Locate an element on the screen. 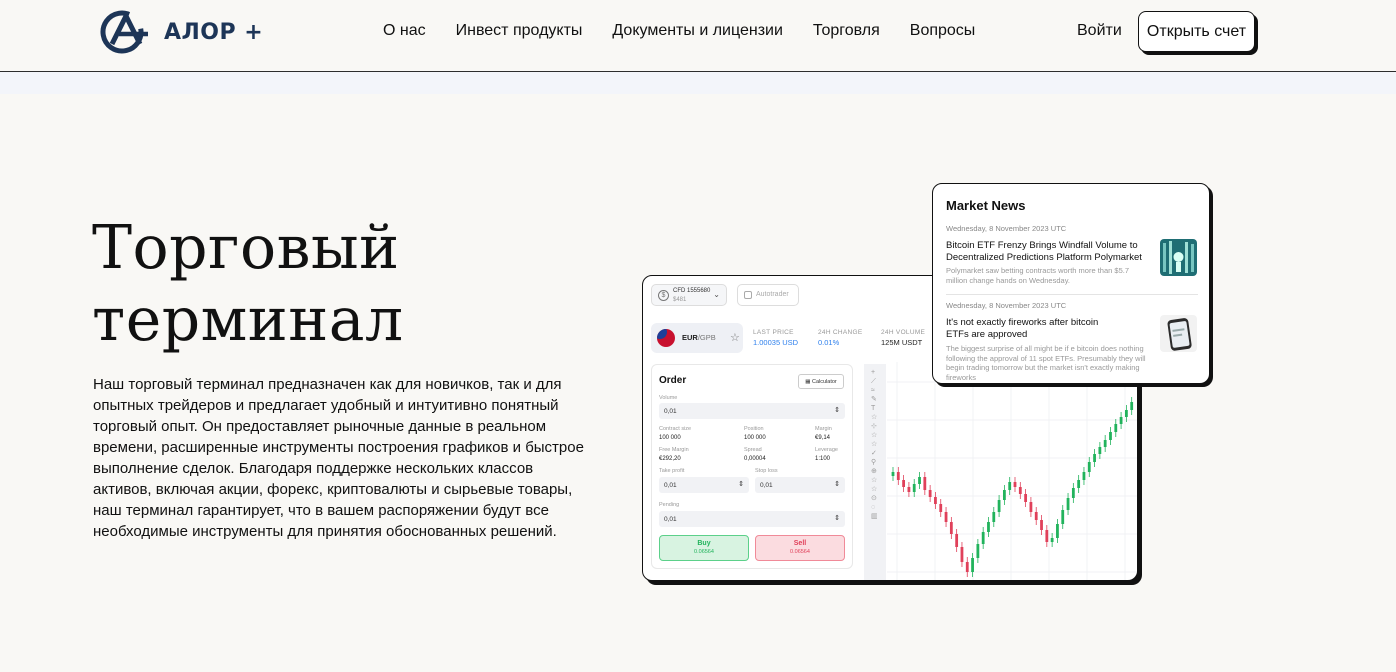 The width and height of the screenshot is (1396, 672). zoom-icon: ⊕ is located at coordinates (874, 471).